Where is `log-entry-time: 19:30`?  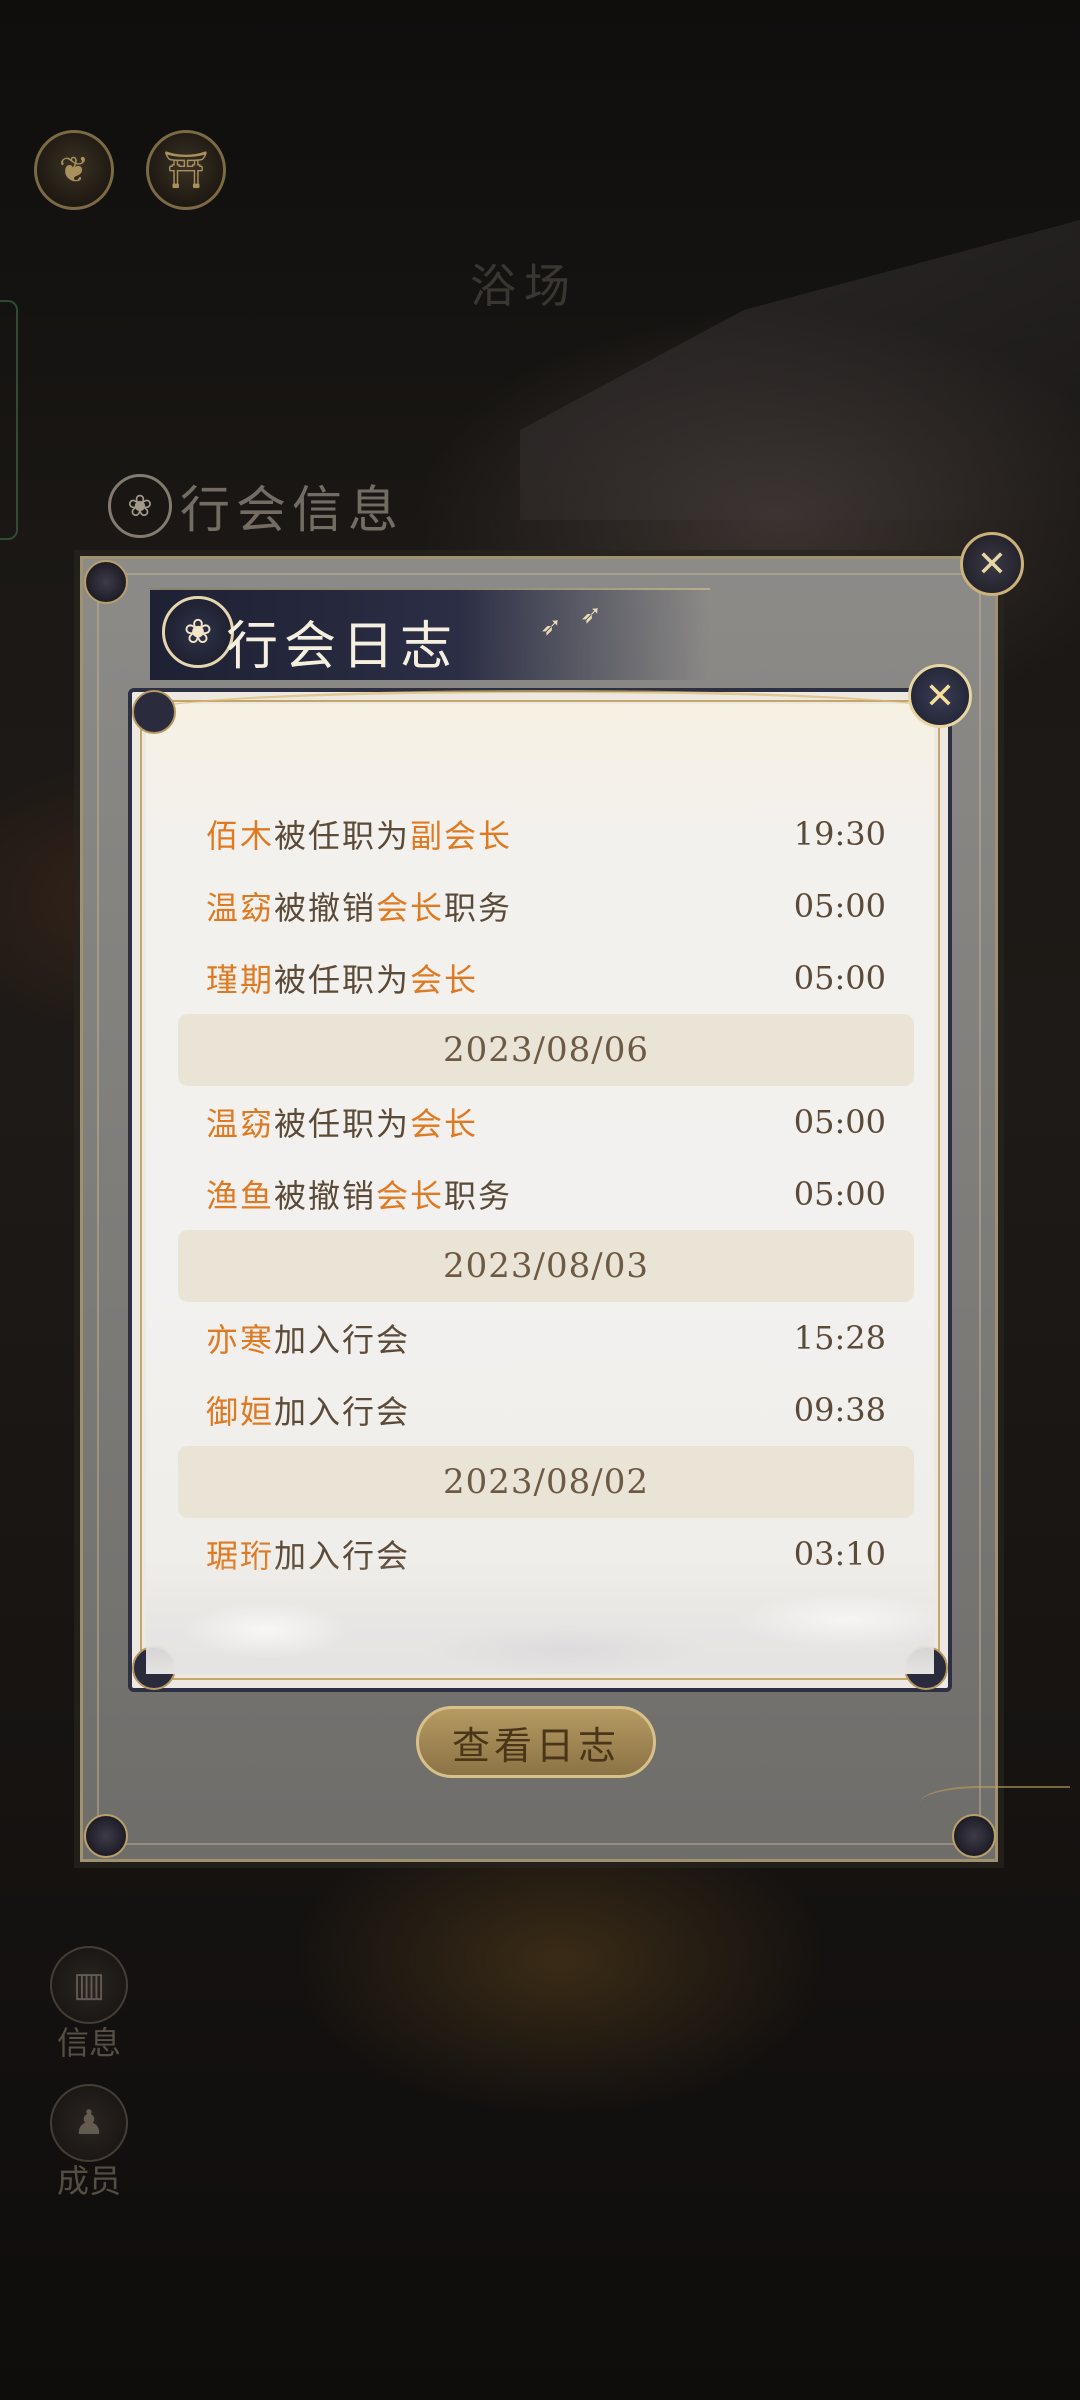 log-entry-time: 19:30 is located at coordinates (839, 834).